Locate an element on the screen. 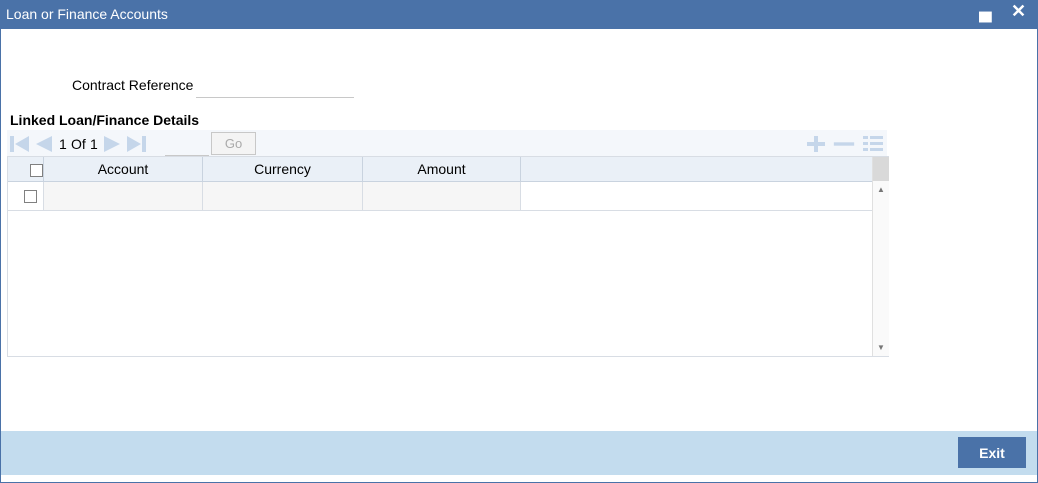 The width and height of the screenshot is (1038, 483). linked-details-title: Linked Loan/Finance Details is located at coordinates (105, 120).